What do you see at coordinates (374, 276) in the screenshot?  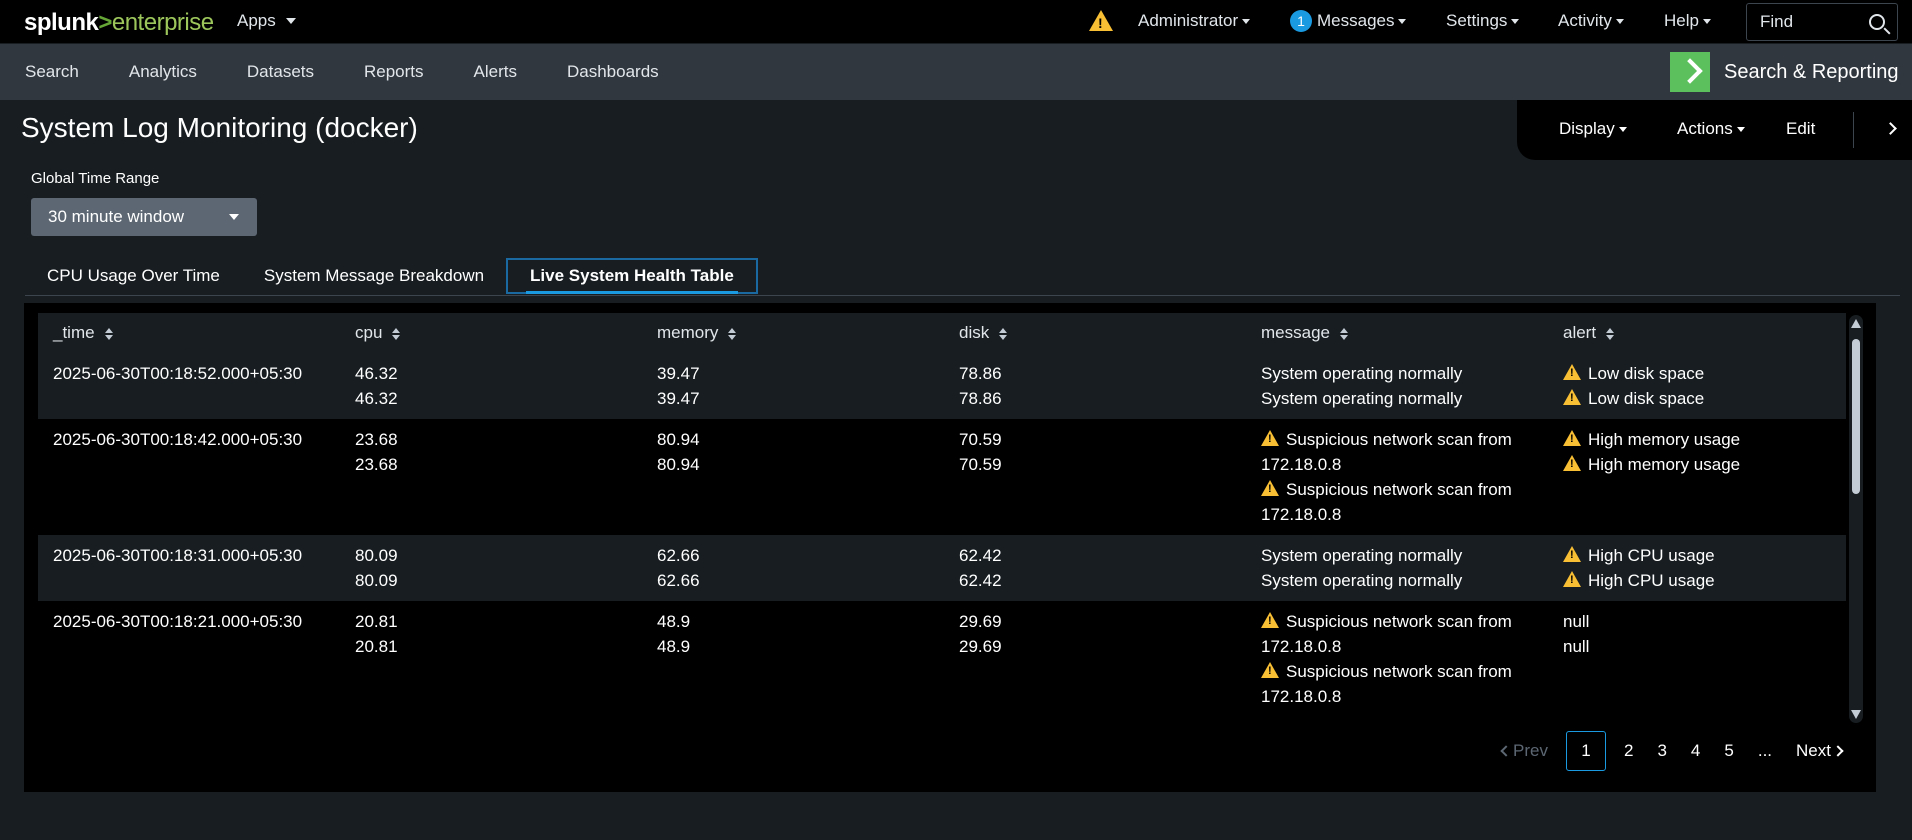 I see `tab-system-message-breakdown: System Message Breakdown` at bounding box center [374, 276].